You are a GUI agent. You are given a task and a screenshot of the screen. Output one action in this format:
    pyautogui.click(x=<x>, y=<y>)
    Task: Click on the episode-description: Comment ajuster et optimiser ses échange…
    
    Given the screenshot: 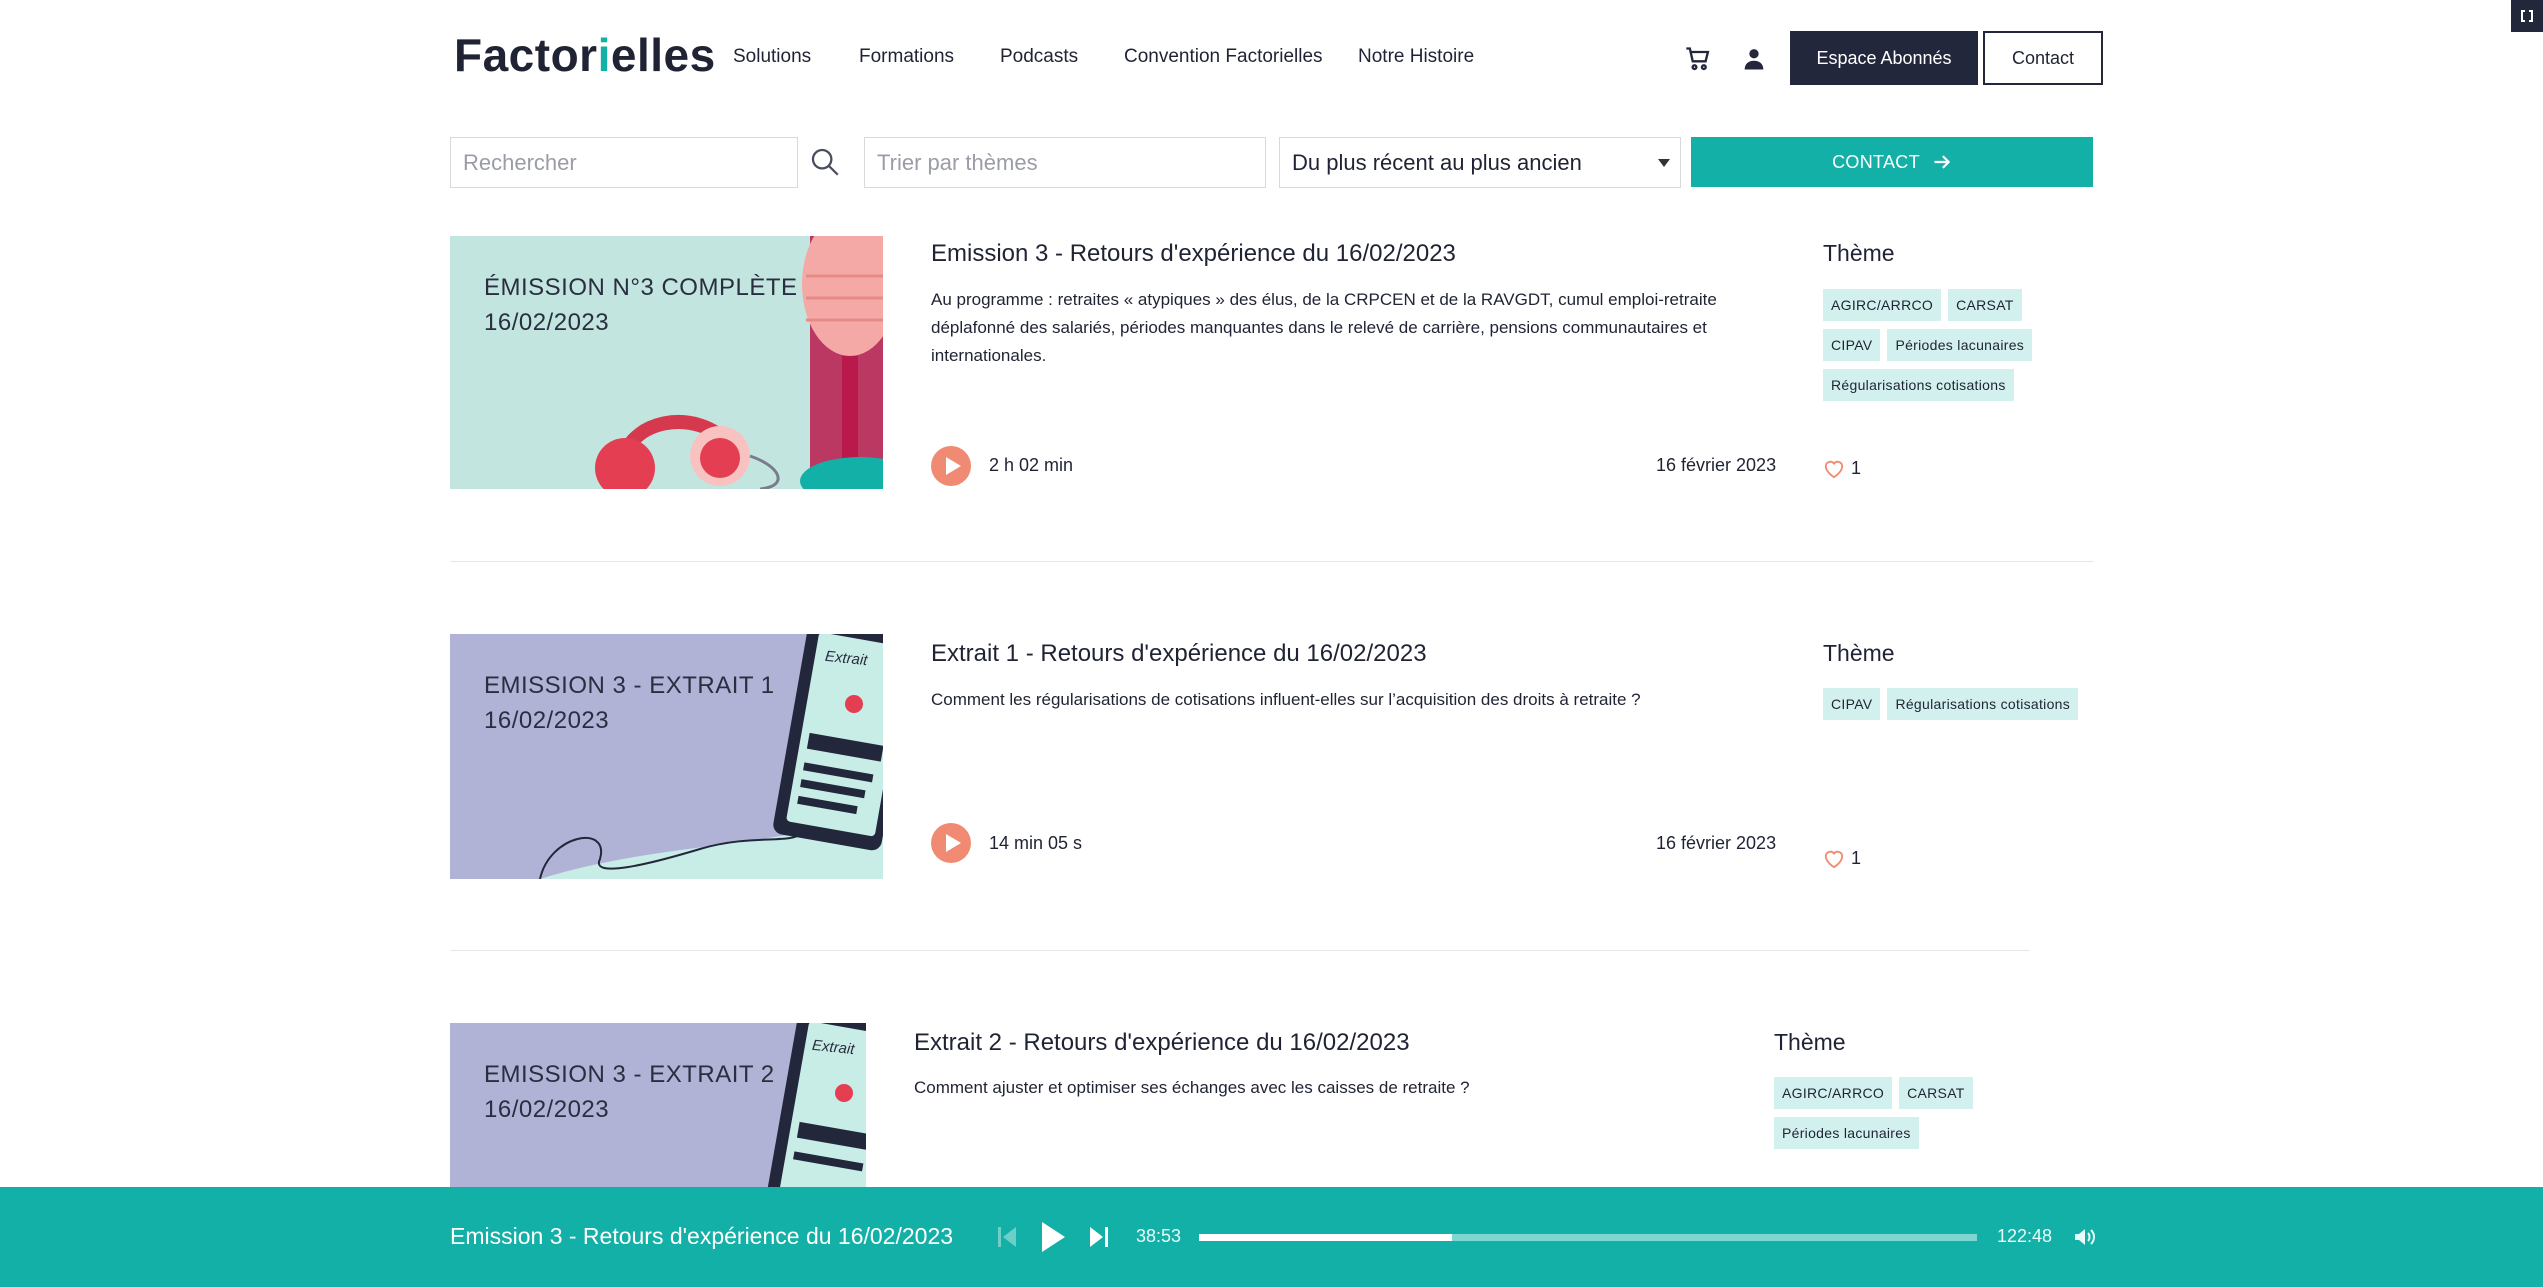 What is the action you would take?
    pyautogui.click(x=1192, y=1087)
    